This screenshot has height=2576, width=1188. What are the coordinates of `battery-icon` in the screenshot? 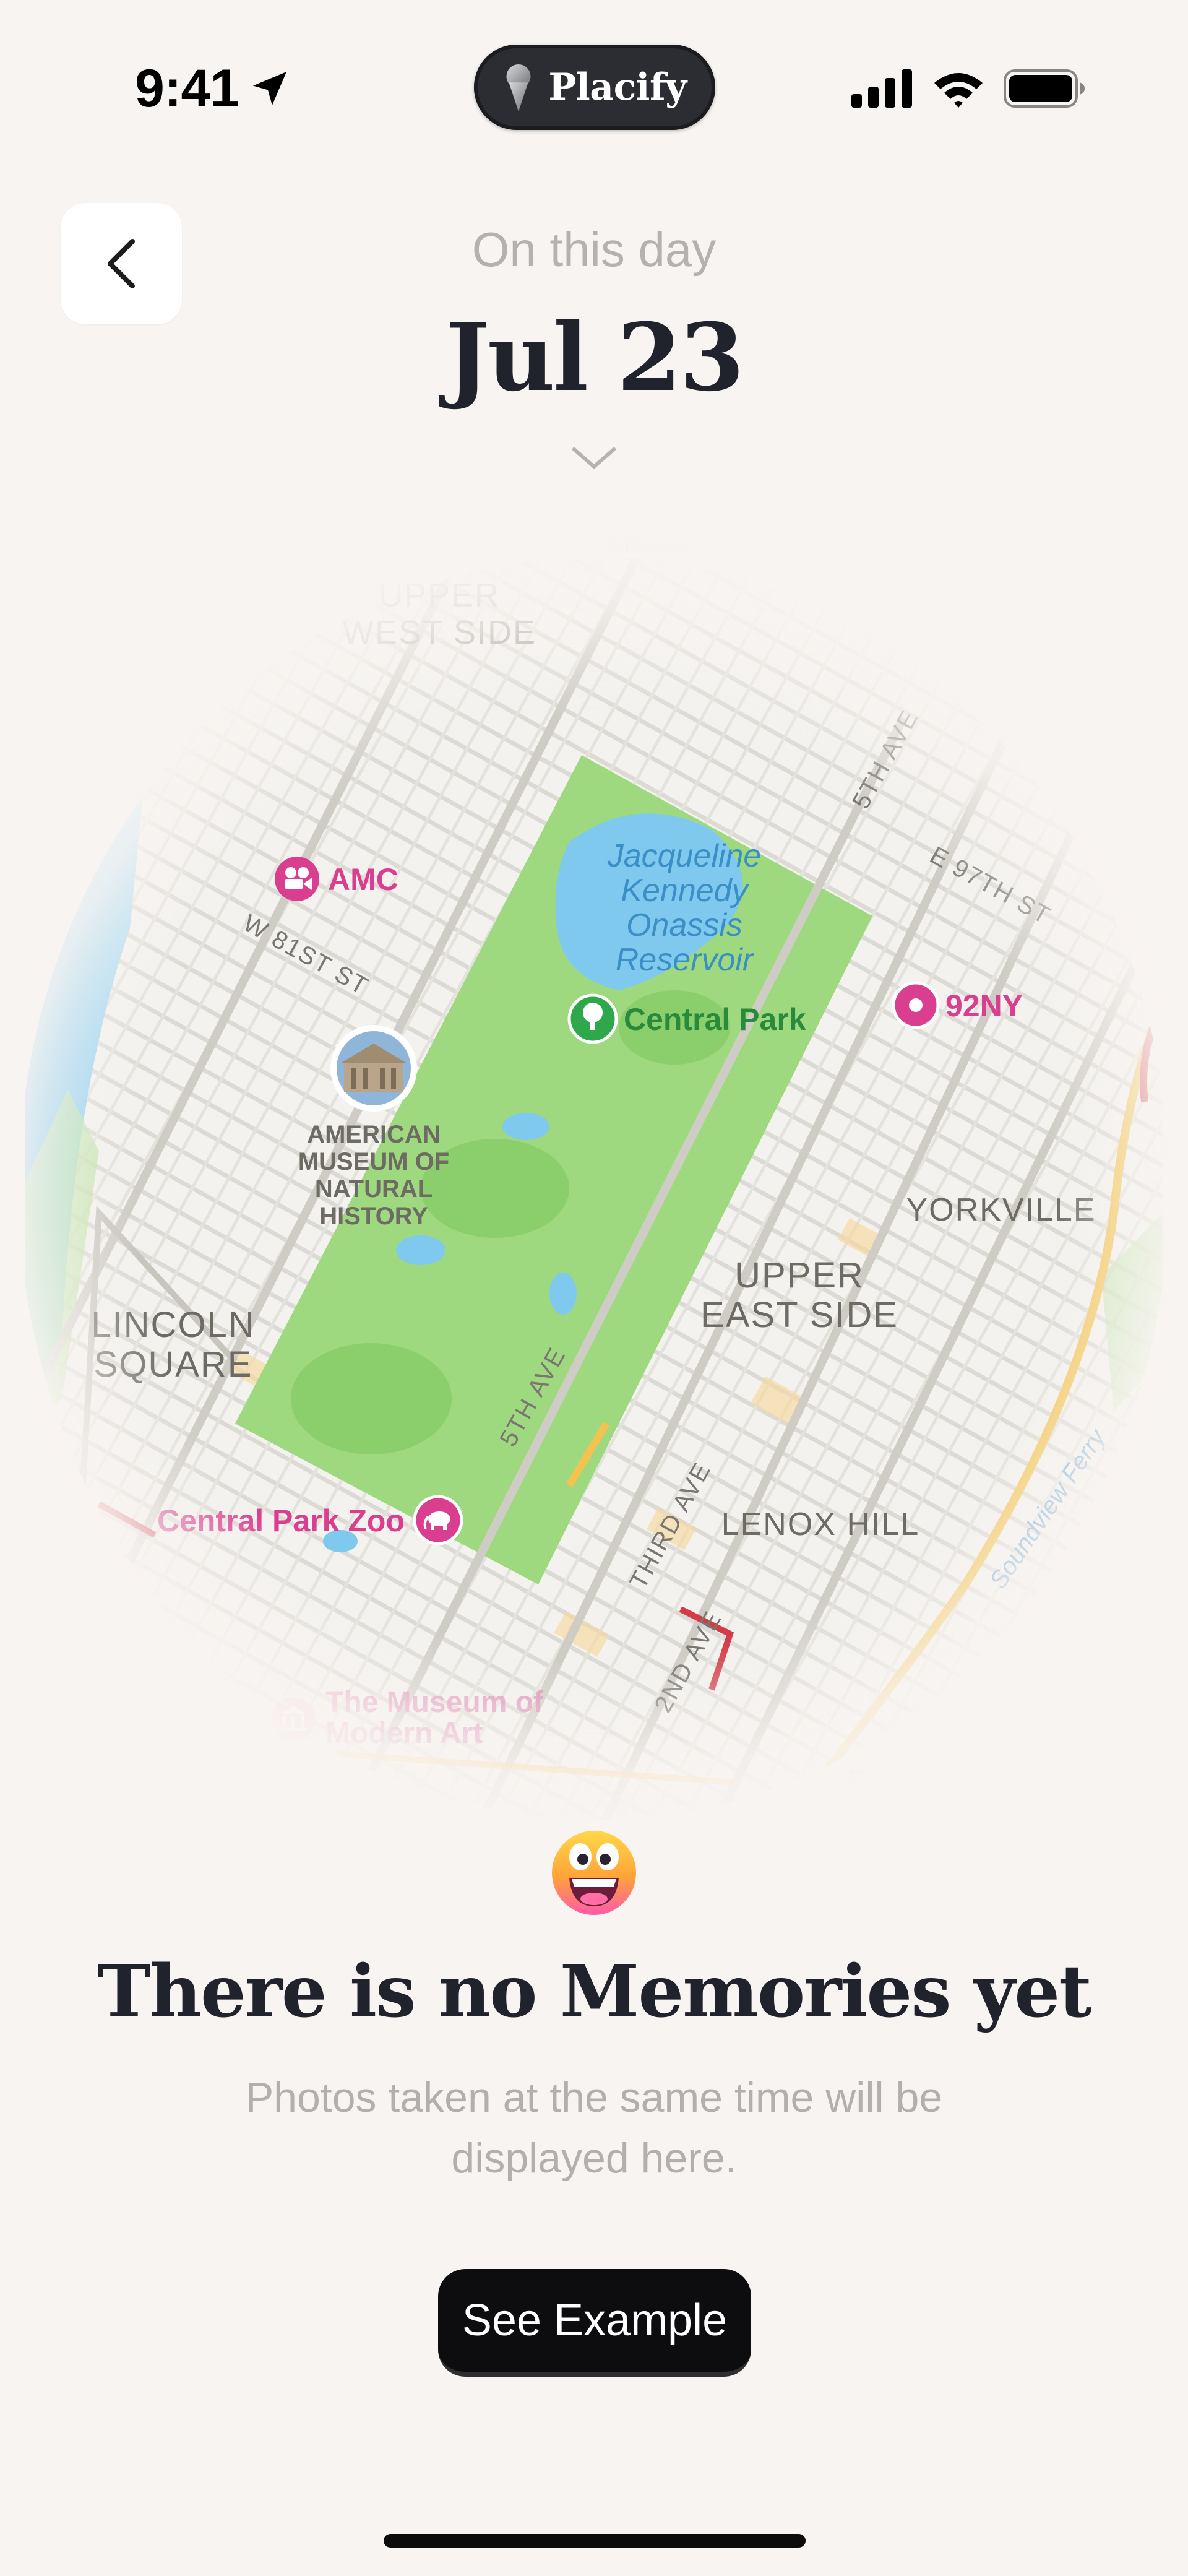 It's located at (1044, 88).